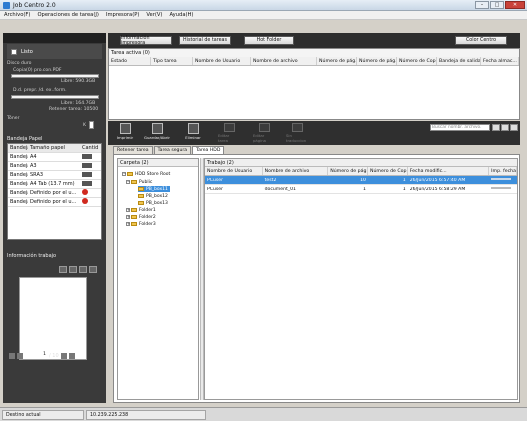 Image resolution: width=527 pixels, height=421 pixels. I want to click on tray-header-row: Bandeja Tamaño papel Cantid, so click(54, 148).